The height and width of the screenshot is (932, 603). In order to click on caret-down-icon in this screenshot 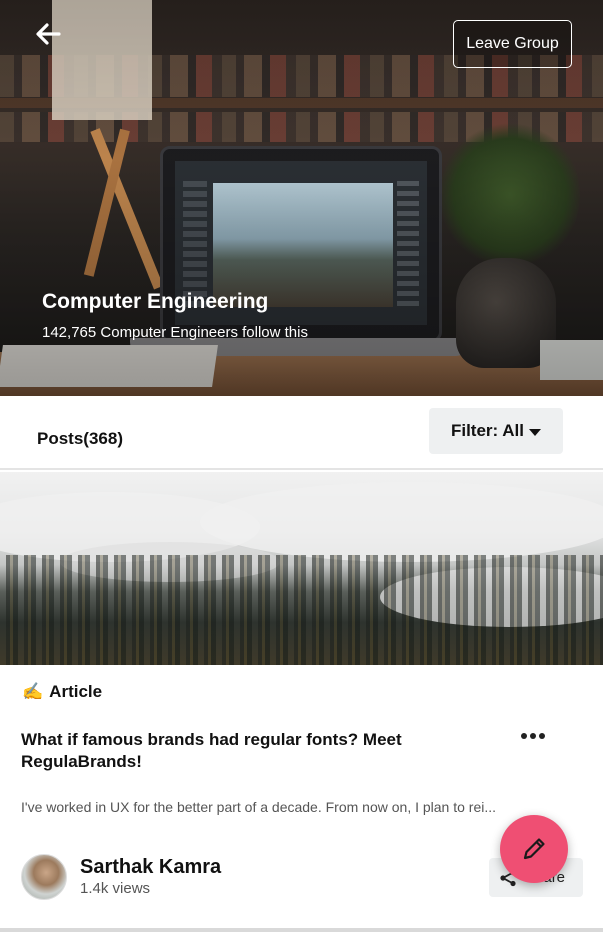, I will do `click(535, 432)`.